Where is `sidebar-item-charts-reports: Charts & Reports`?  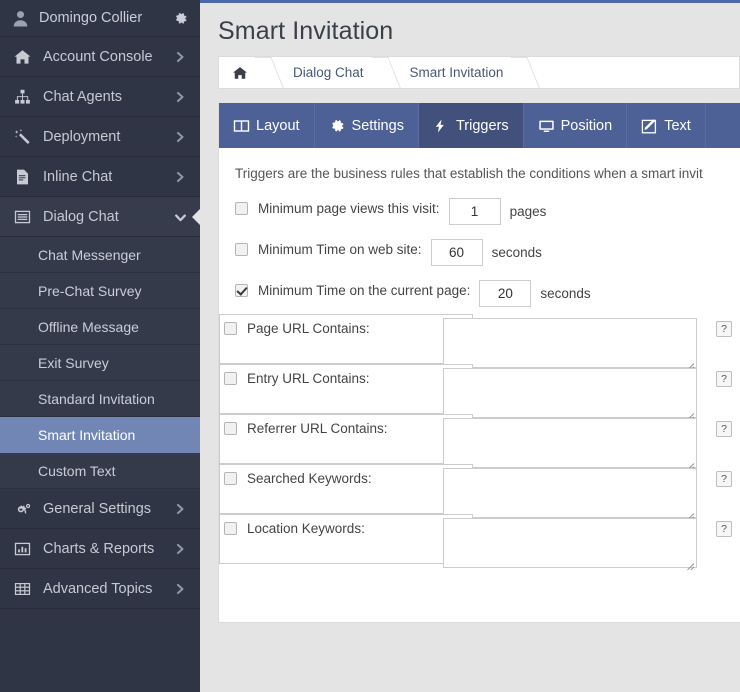 sidebar-item-charts-reports: Charts & Reports is located at coordinates (100, 549).